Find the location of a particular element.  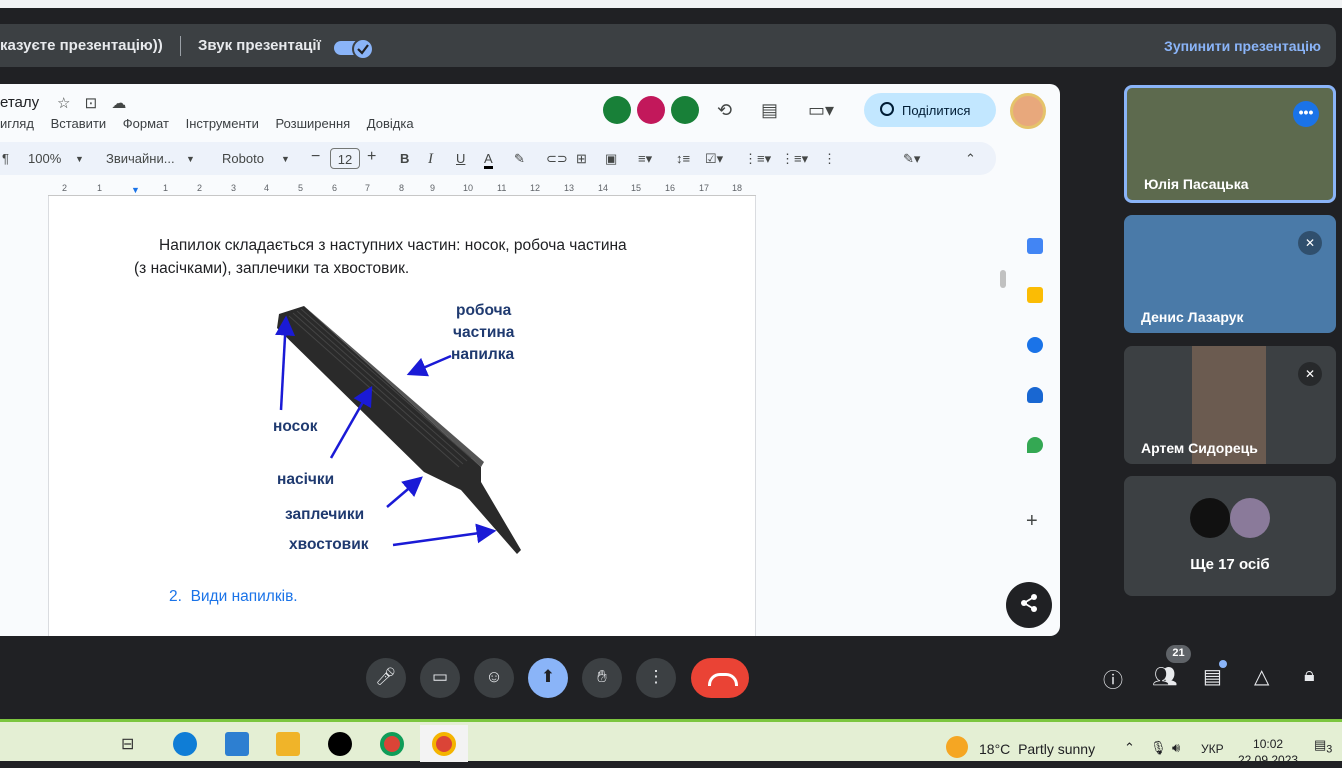

menu-view: игляд is located at coordinates (17, 123).